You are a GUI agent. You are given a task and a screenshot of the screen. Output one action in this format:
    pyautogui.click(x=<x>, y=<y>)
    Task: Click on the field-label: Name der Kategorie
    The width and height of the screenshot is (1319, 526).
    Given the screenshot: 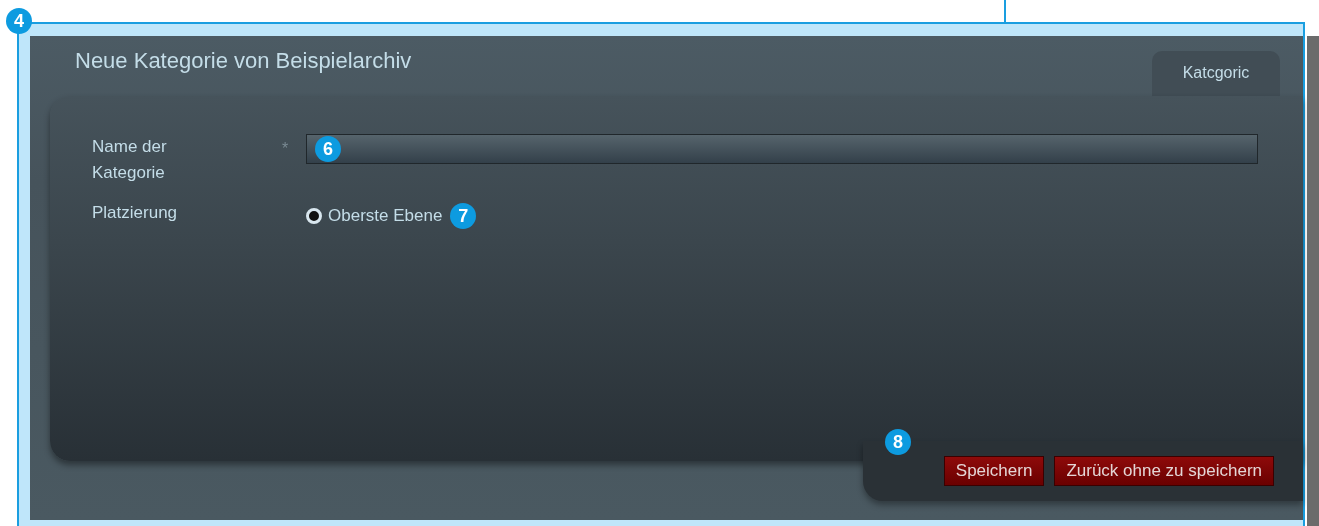 What is the action you would take?
    pyautogui.click(x=130, y=160)
    